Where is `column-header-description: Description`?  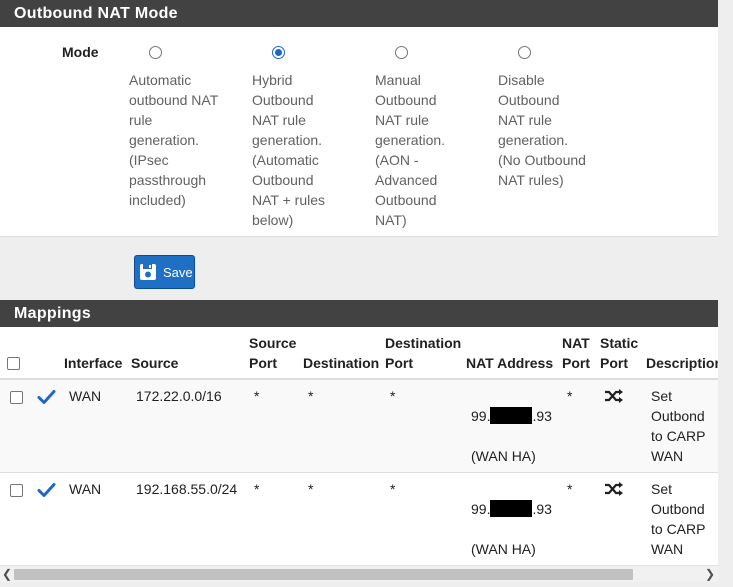
column-header-description: Description is located at coordinates (682, 363).